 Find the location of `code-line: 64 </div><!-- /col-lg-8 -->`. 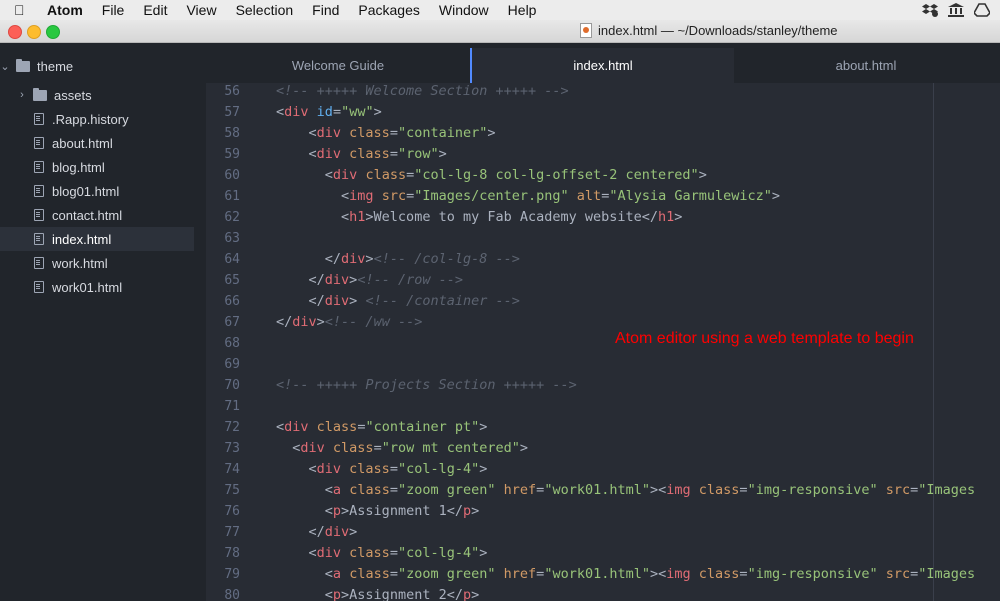

code-line: 64 </div><!-- /col-lg-8 --> is located at coordinates (603, 259).